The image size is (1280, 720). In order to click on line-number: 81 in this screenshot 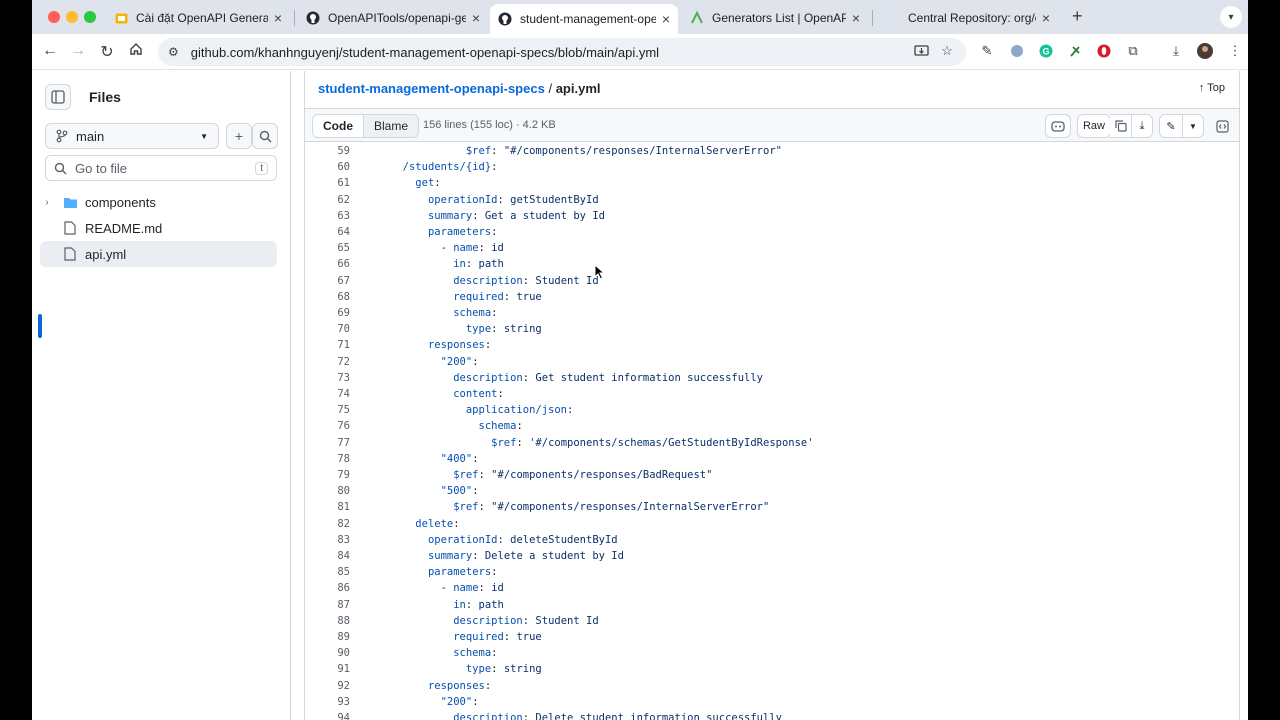, I will do `click(327, 507)`.